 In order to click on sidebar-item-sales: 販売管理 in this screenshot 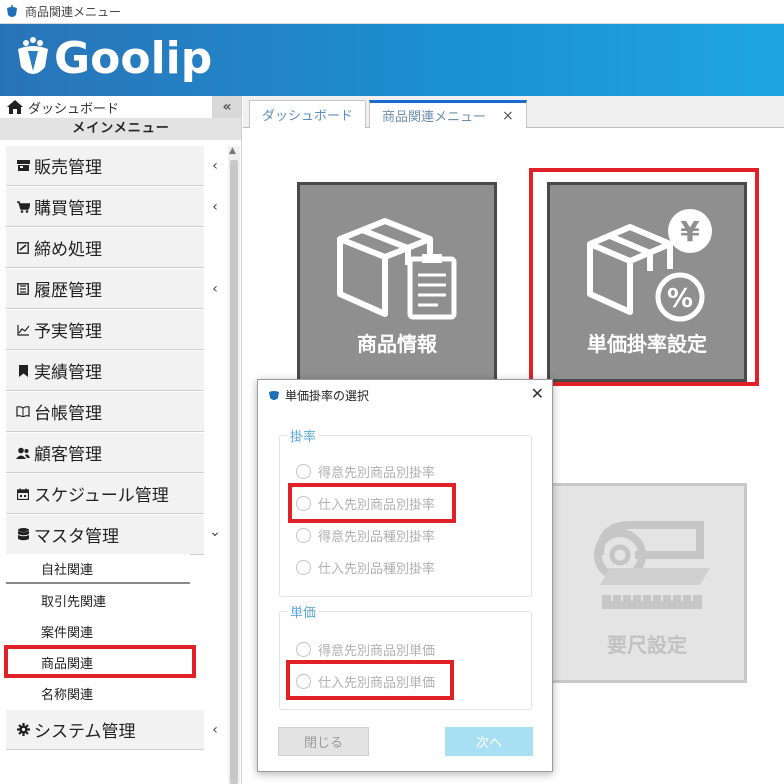, I will do `click(105, 166)`.